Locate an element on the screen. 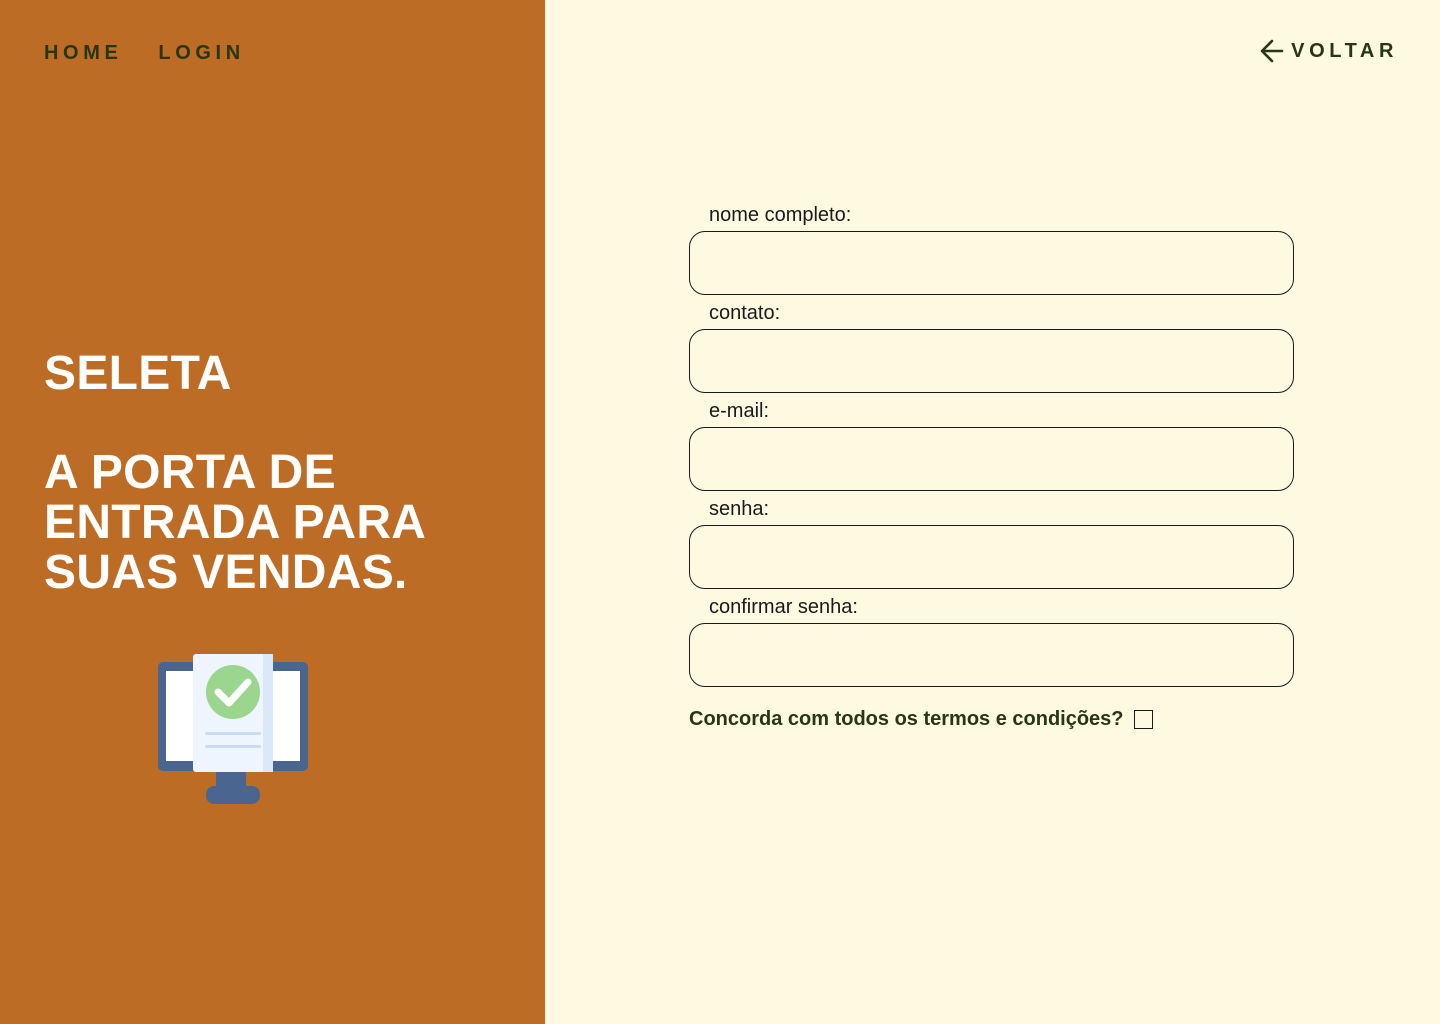  back-label: VOLTAR is located at coordinates (1344, 51).